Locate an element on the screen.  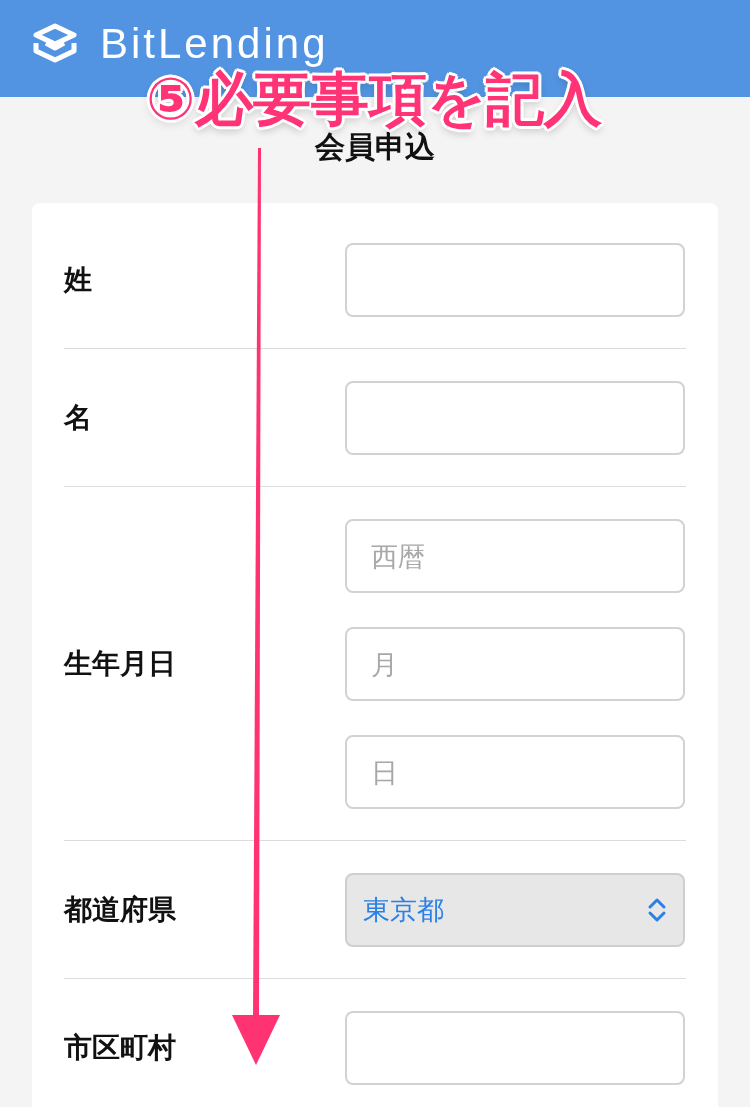
brand-name: BitLending is located at coordinates (214, 44).